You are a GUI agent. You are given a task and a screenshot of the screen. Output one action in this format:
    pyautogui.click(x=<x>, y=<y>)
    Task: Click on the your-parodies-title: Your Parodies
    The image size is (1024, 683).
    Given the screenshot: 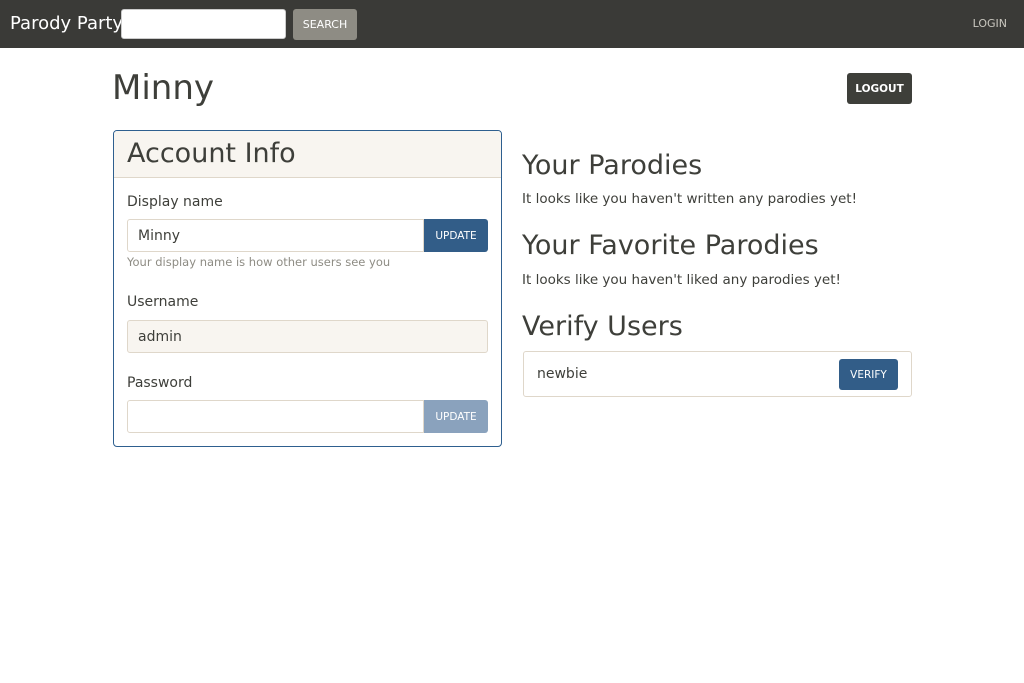 What is the action you would take?
    pyautogui.click(x=612, y=165)
    